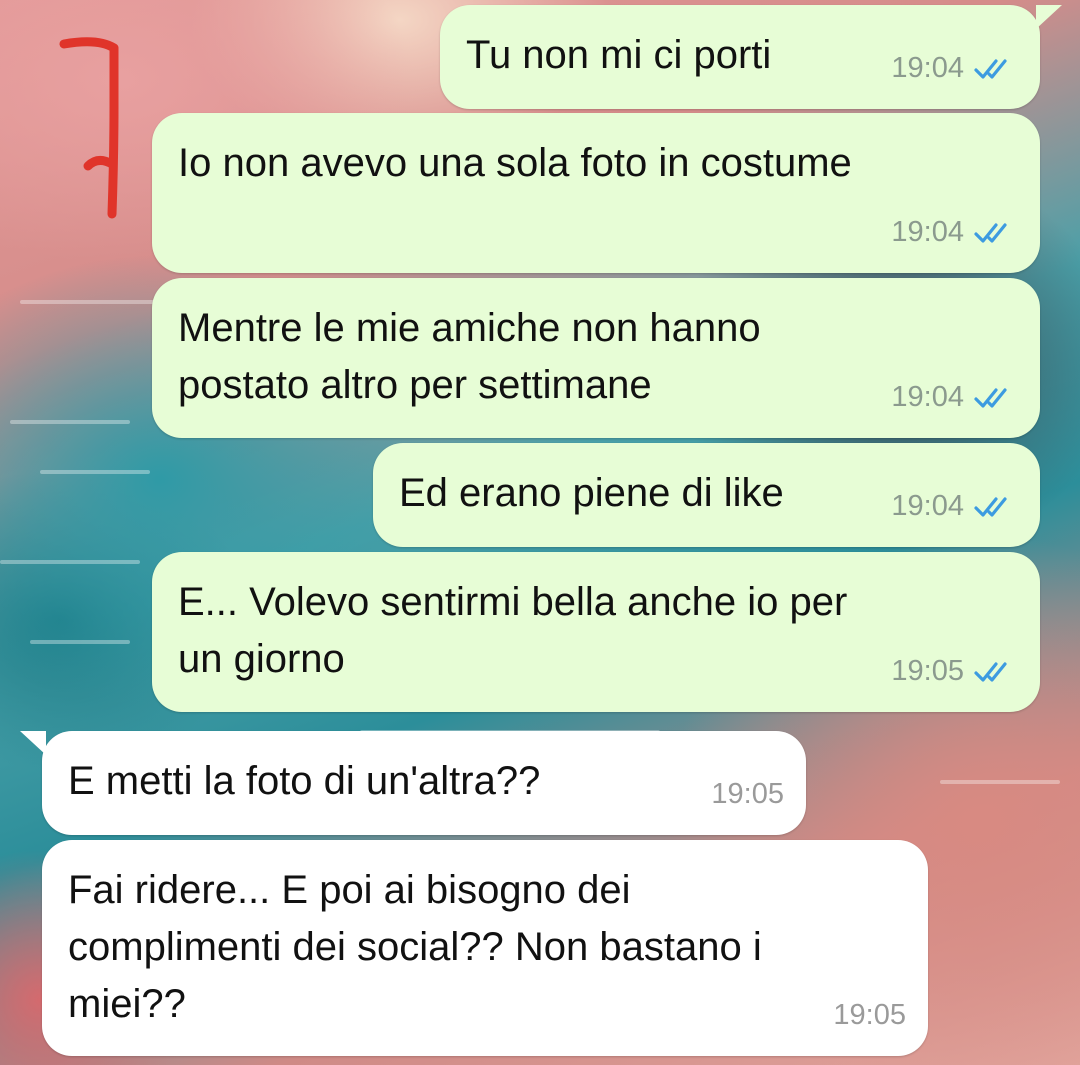 The width and height of the screenshot is (1080, 1065). Describe the element at coordinates (591, 493) in the screenshot. I see `message-text: Ed erano piene di like` at that location.